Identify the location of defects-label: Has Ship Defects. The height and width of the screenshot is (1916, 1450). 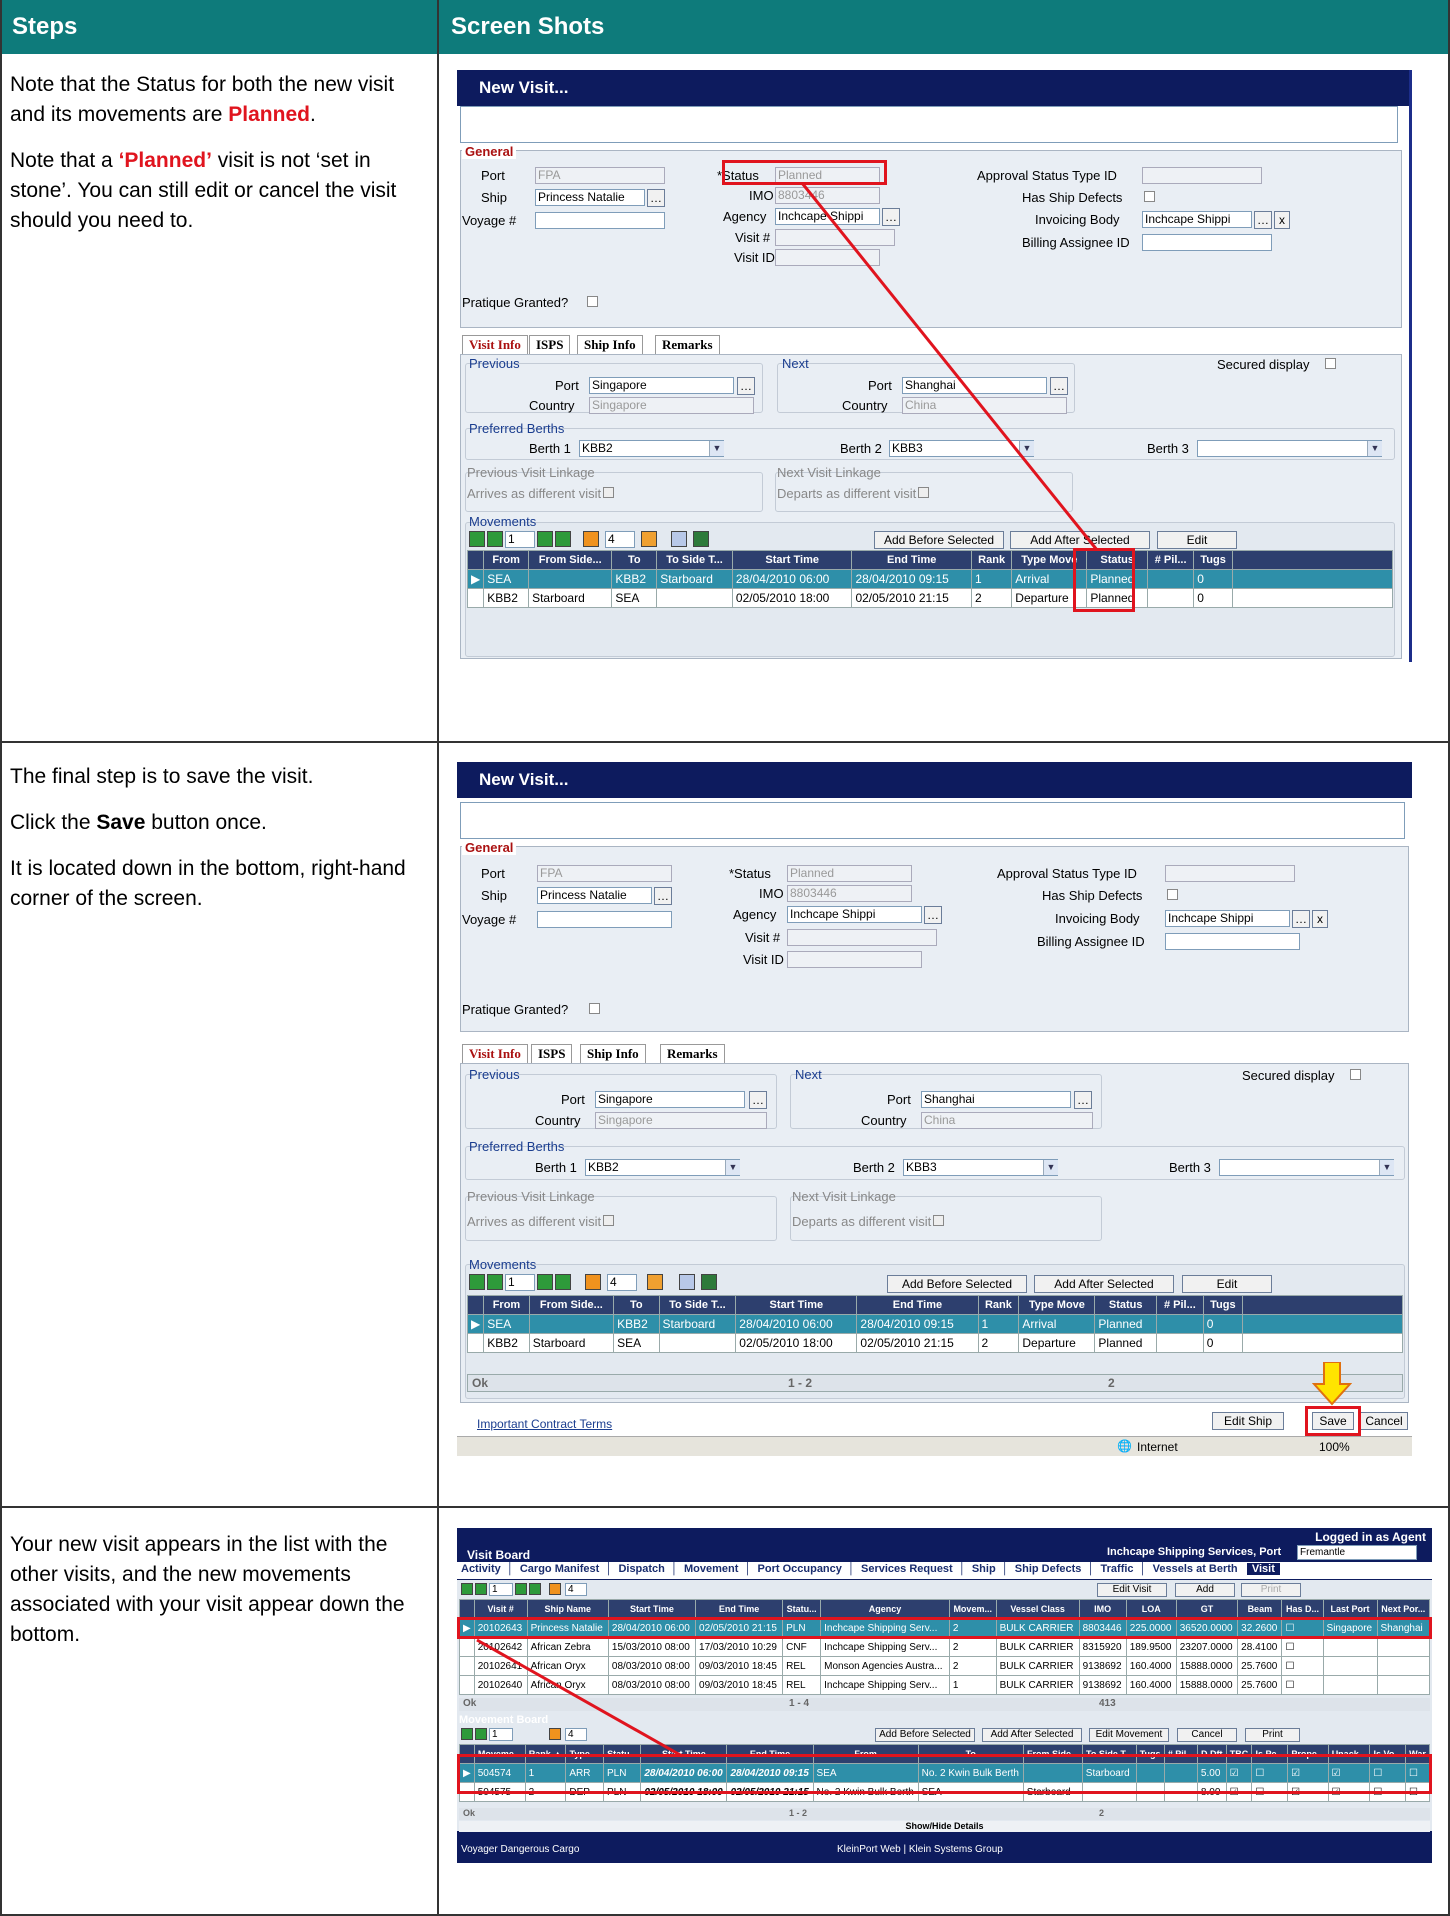
(1092, 895).